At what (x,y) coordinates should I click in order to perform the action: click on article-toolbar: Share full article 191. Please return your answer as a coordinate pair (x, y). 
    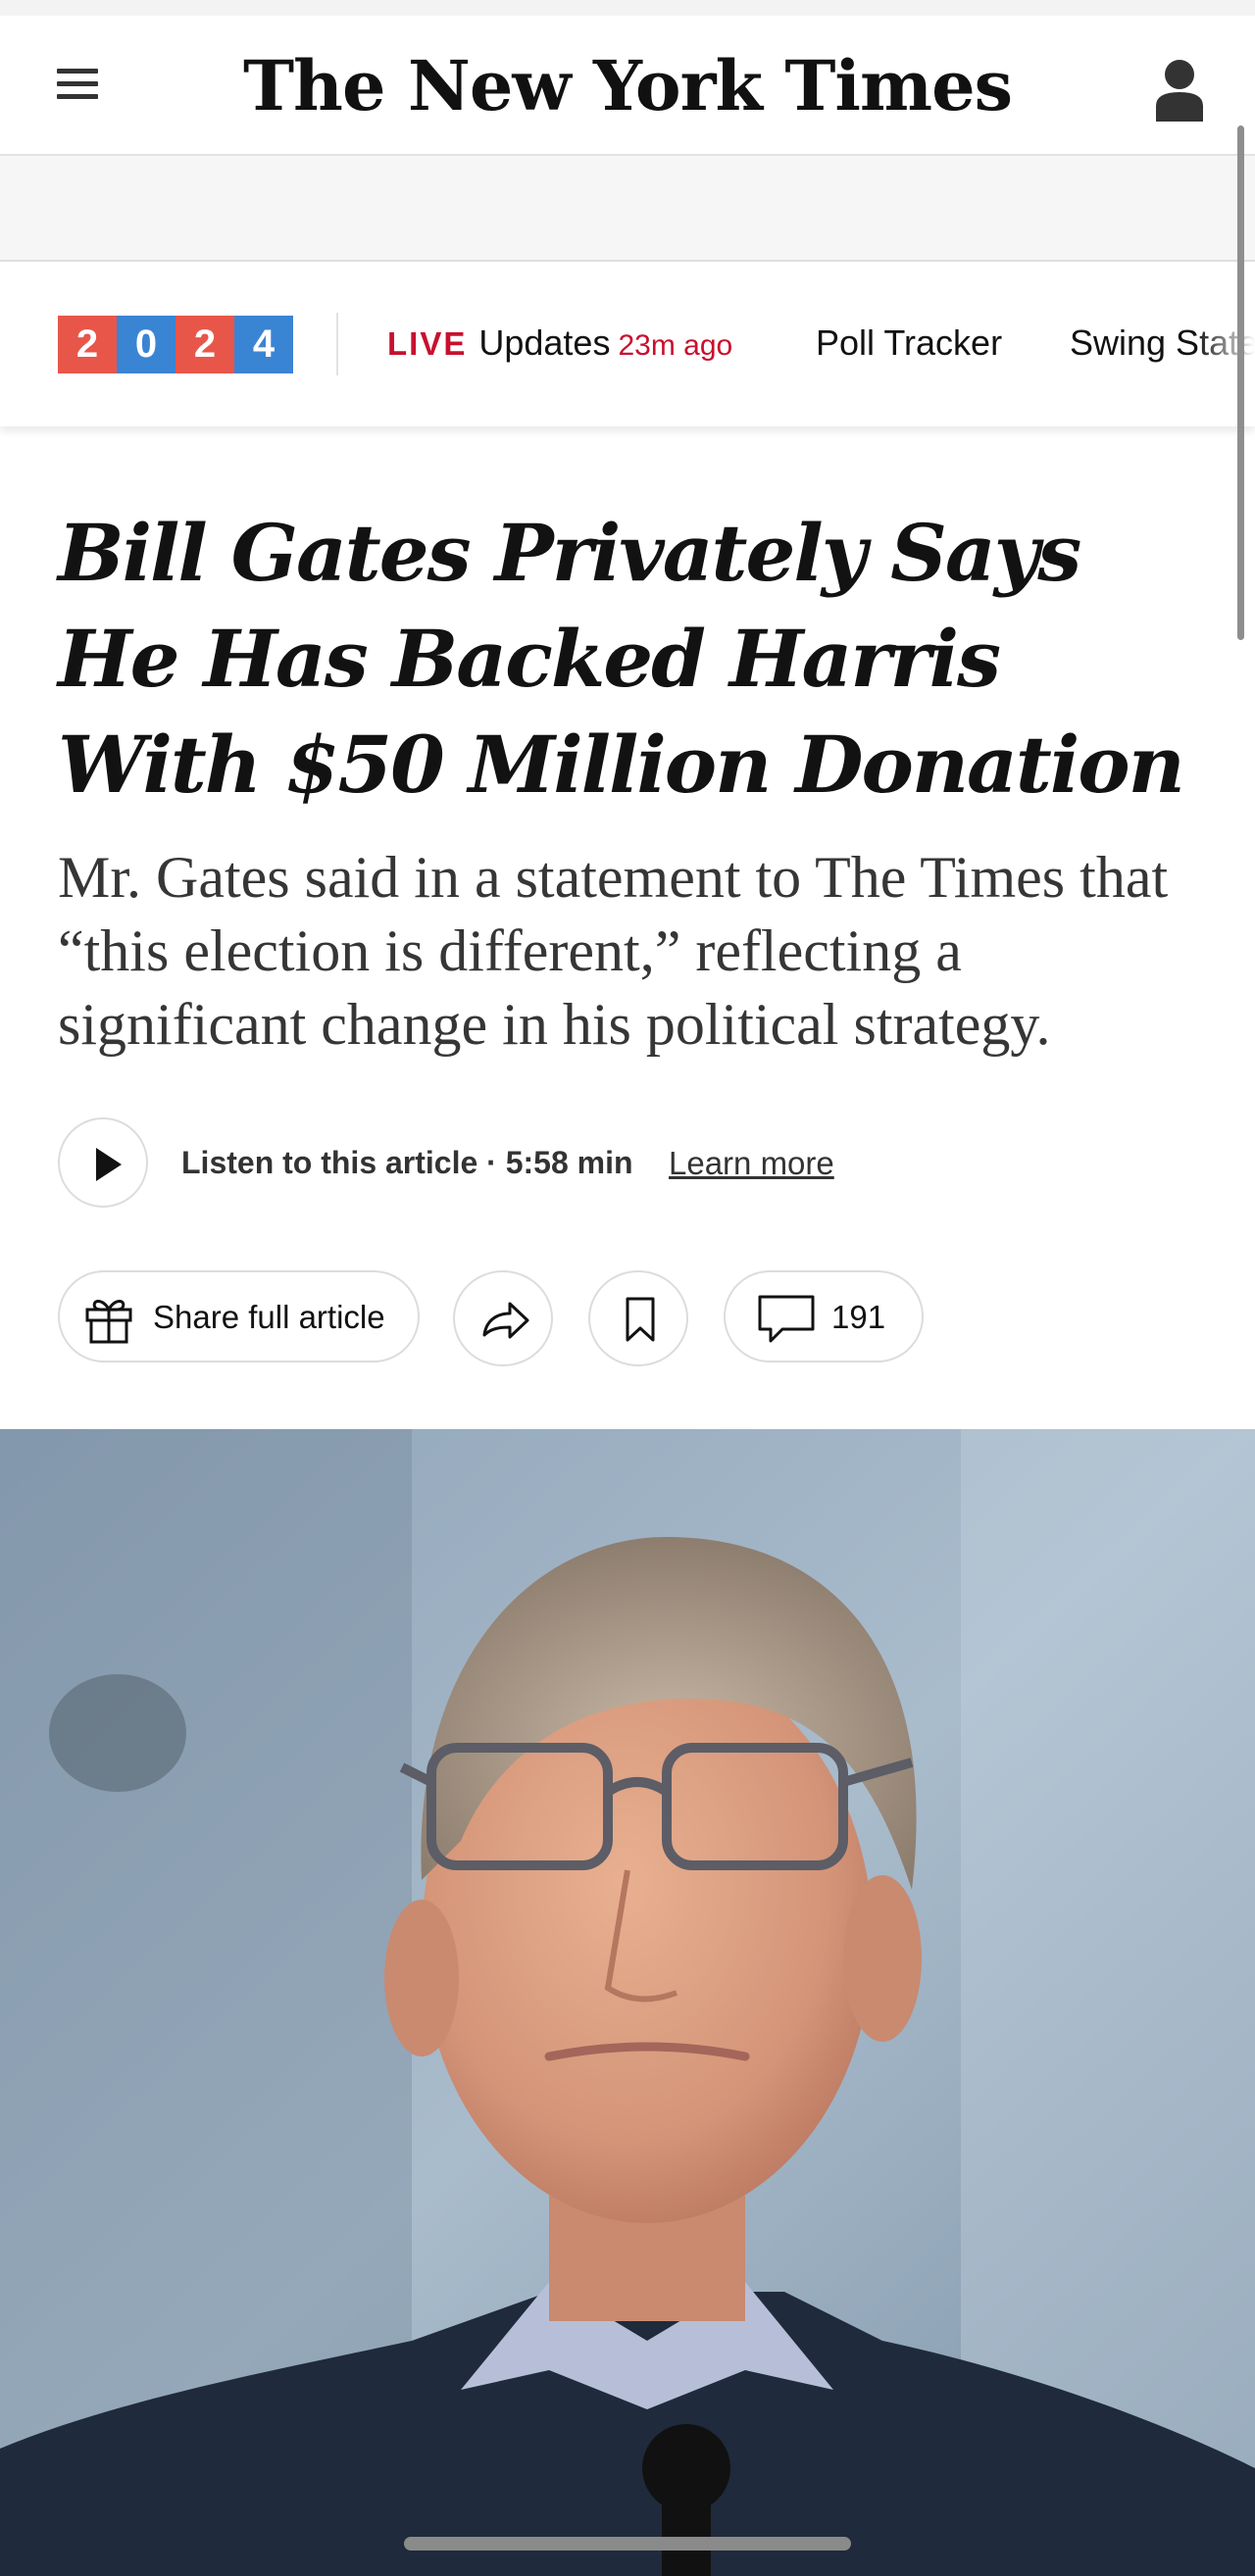
    Looking at the image, I should click on (626, 1318).